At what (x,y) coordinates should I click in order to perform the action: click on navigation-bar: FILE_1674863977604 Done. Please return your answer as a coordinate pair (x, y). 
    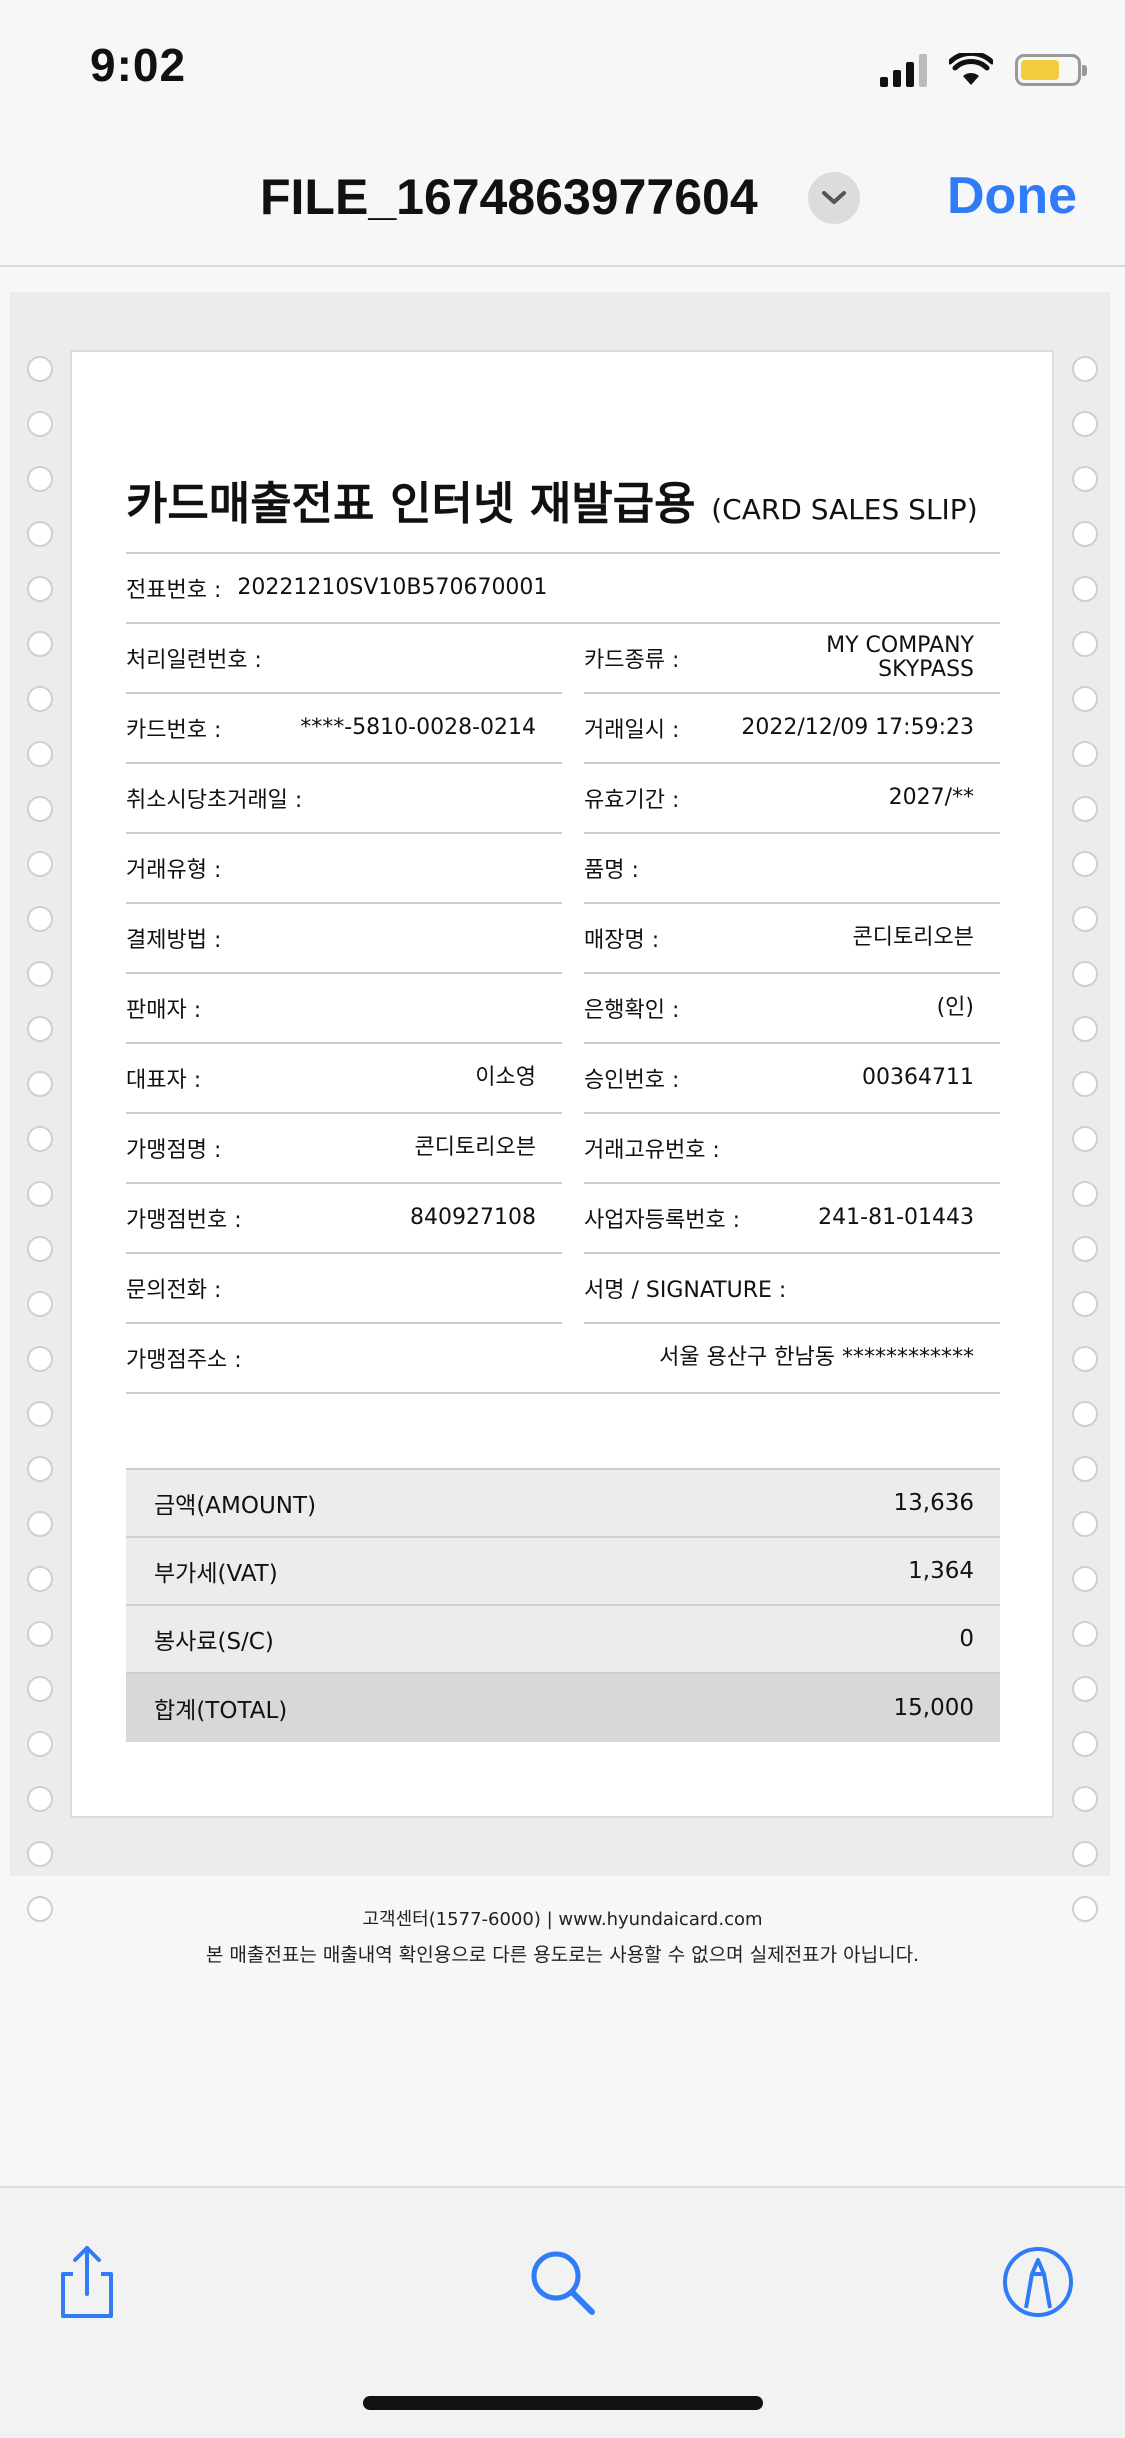
    Looking at the image, I should click on (562, 198).